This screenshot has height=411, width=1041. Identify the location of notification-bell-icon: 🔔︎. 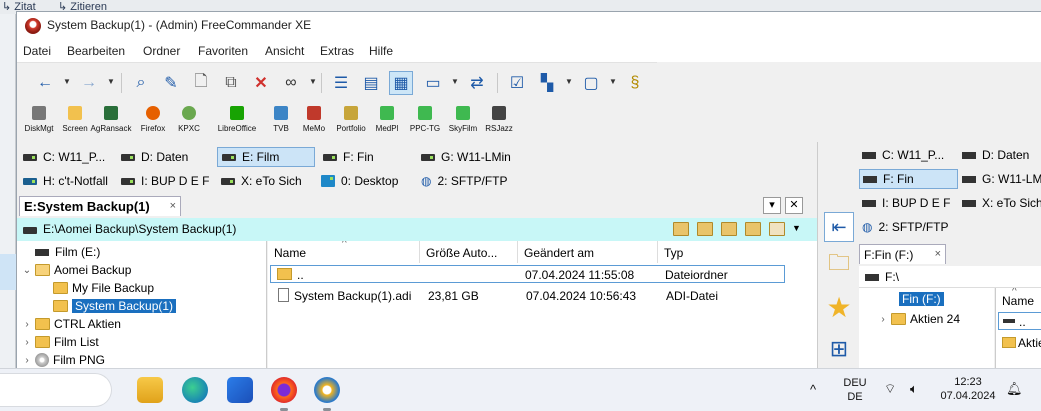
(1014, 389).